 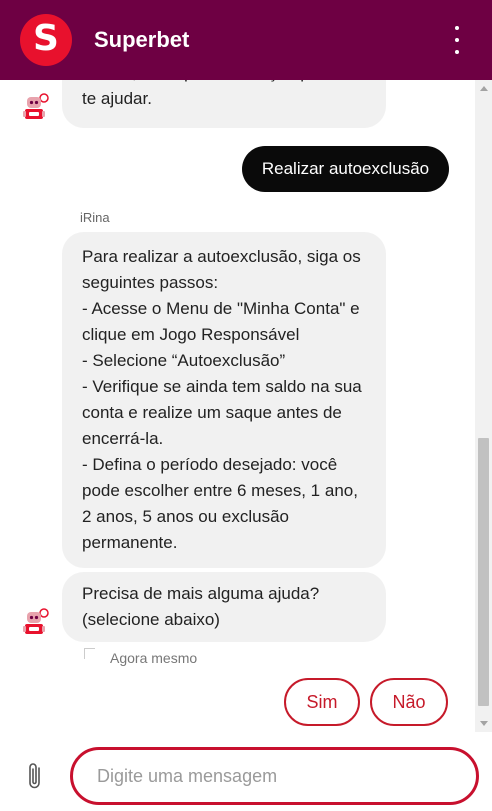 I want to click on delivery-tick-icon, so click(x=89, y=653).